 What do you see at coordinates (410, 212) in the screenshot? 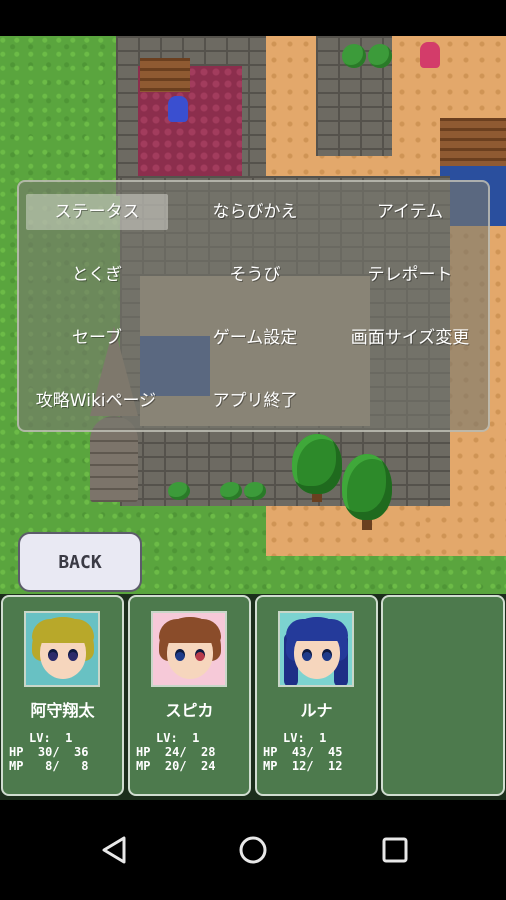
I see `menu-items: アイテム` at bounding box center [410, 212].